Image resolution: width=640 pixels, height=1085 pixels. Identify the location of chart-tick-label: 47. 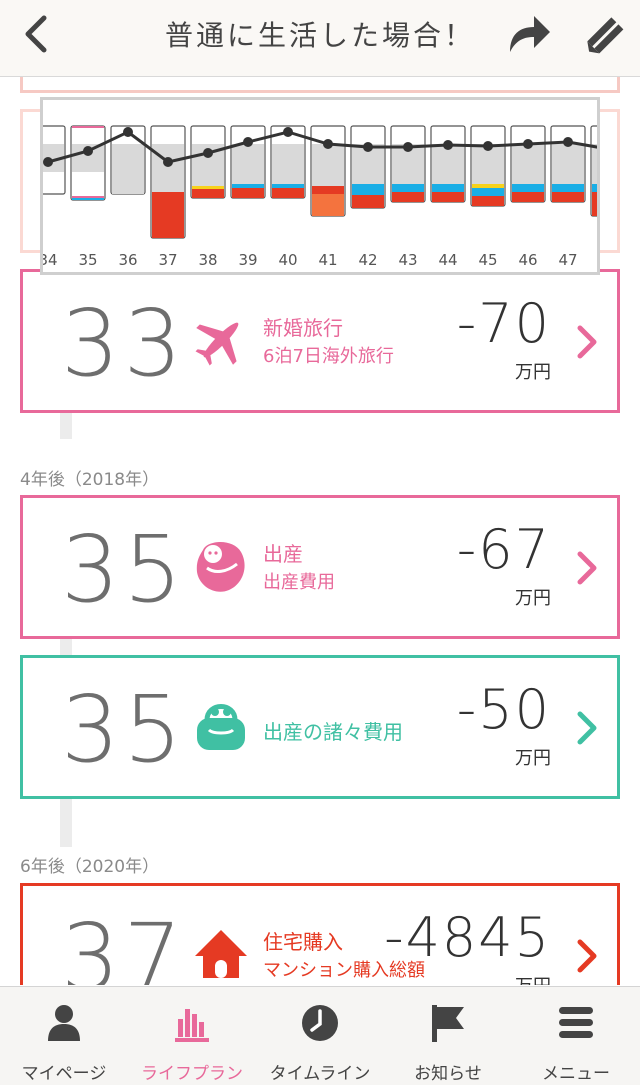
(567, 260).